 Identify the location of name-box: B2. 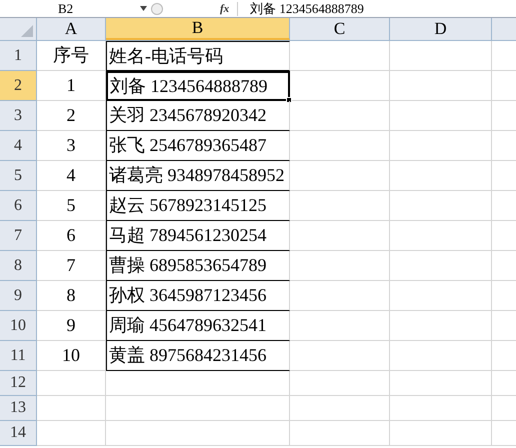
(60, 8).